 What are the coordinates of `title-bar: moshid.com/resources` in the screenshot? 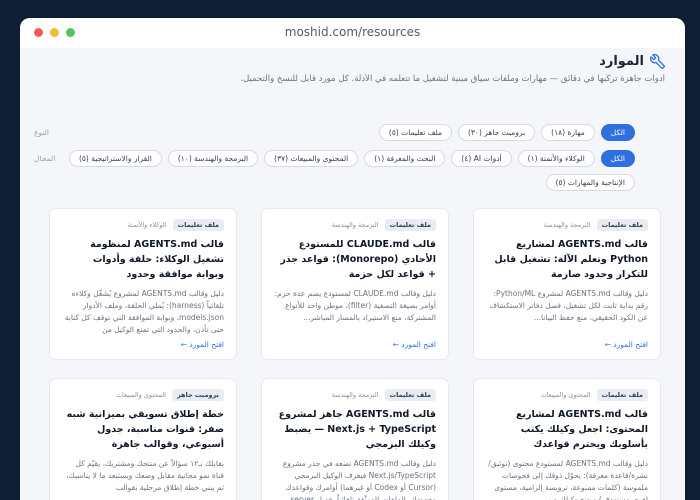 It's located at (352, 33).